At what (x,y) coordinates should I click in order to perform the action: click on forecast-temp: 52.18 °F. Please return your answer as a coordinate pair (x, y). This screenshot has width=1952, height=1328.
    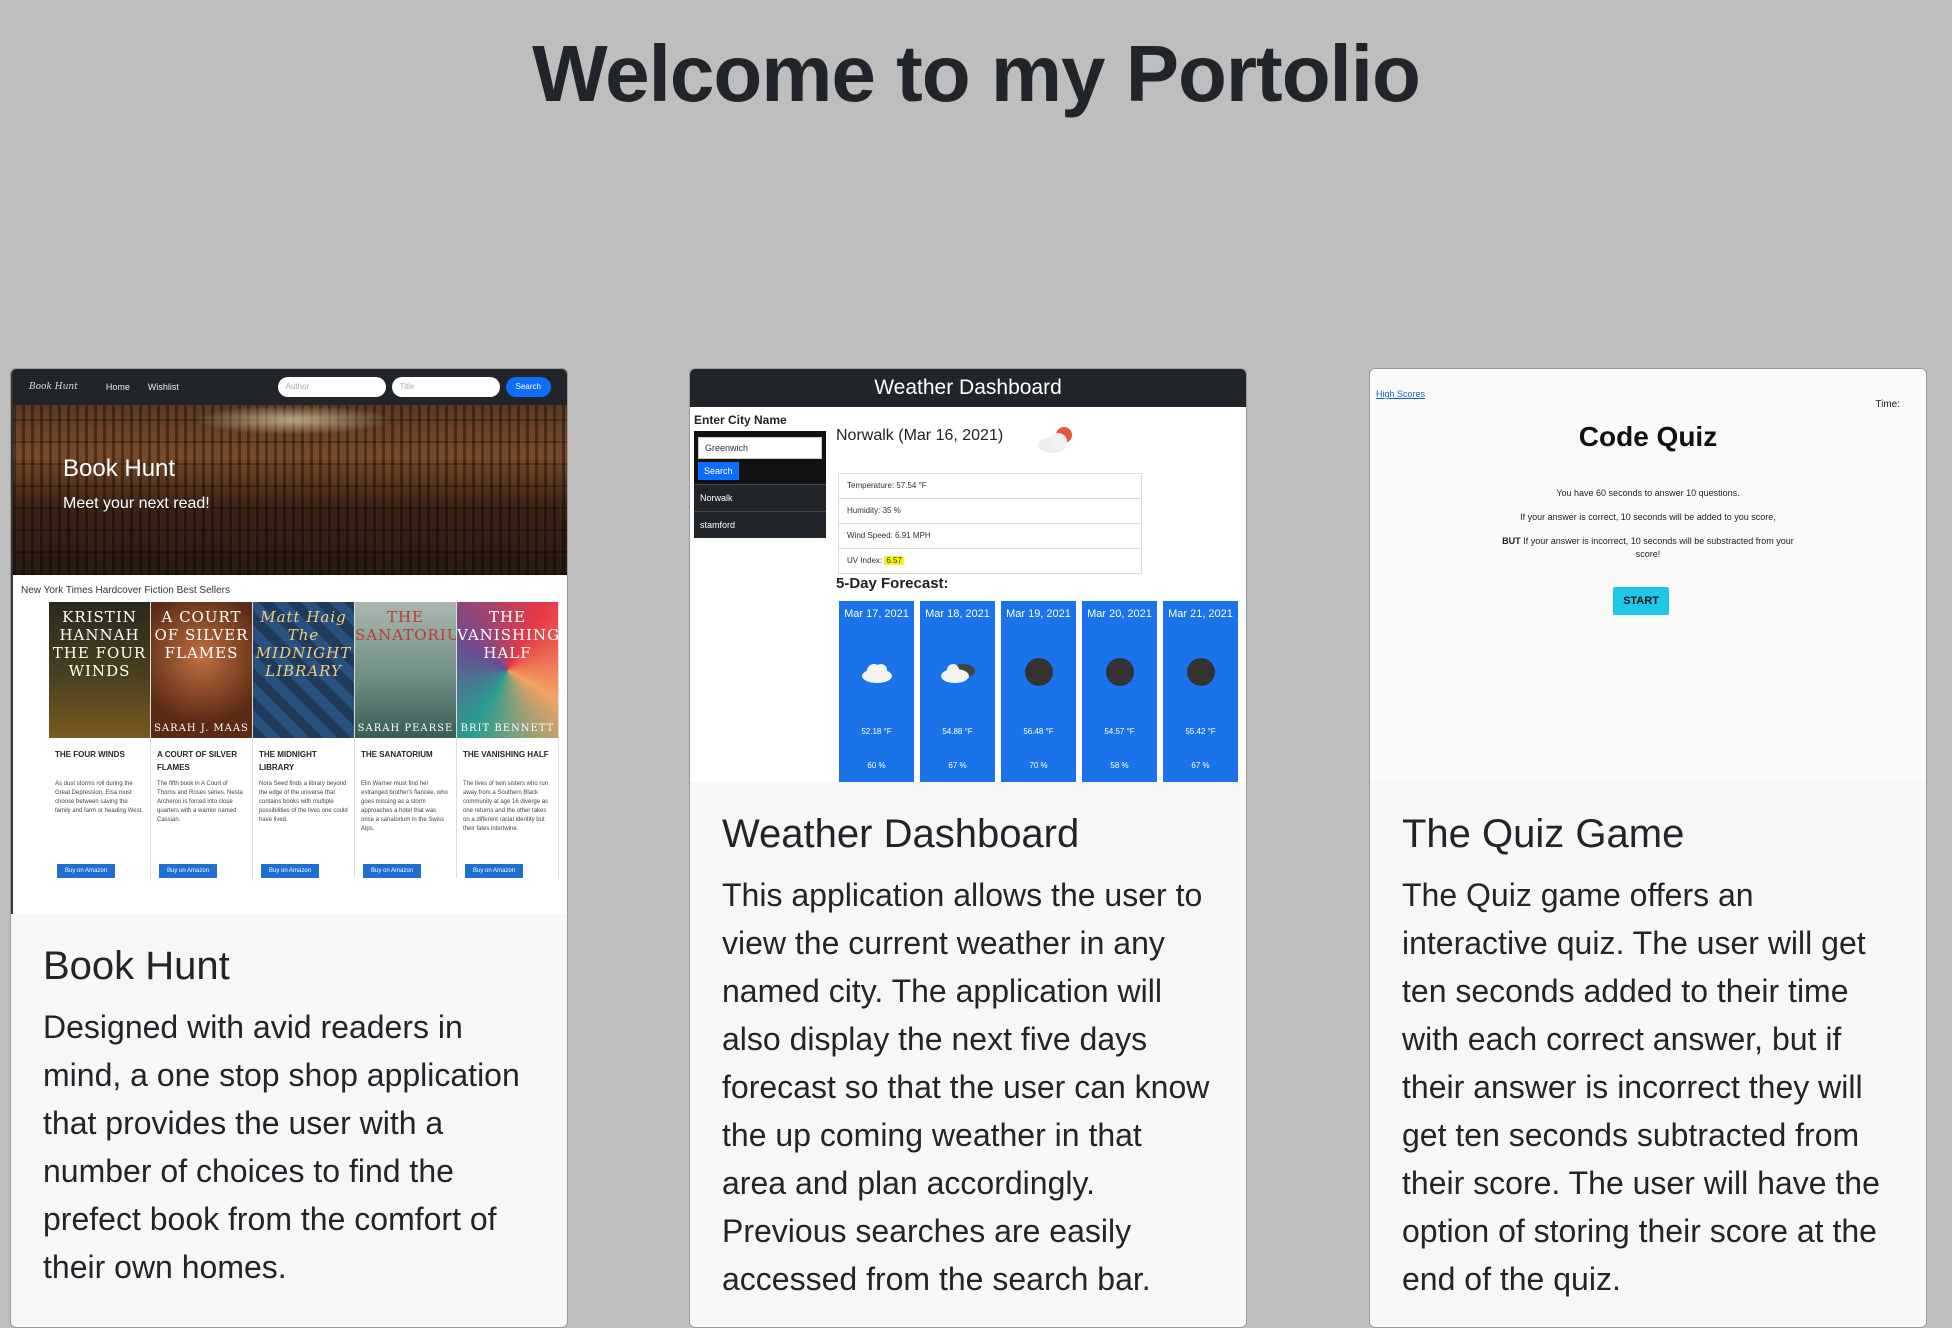
    Looking at the image, I should click on (876, 731).